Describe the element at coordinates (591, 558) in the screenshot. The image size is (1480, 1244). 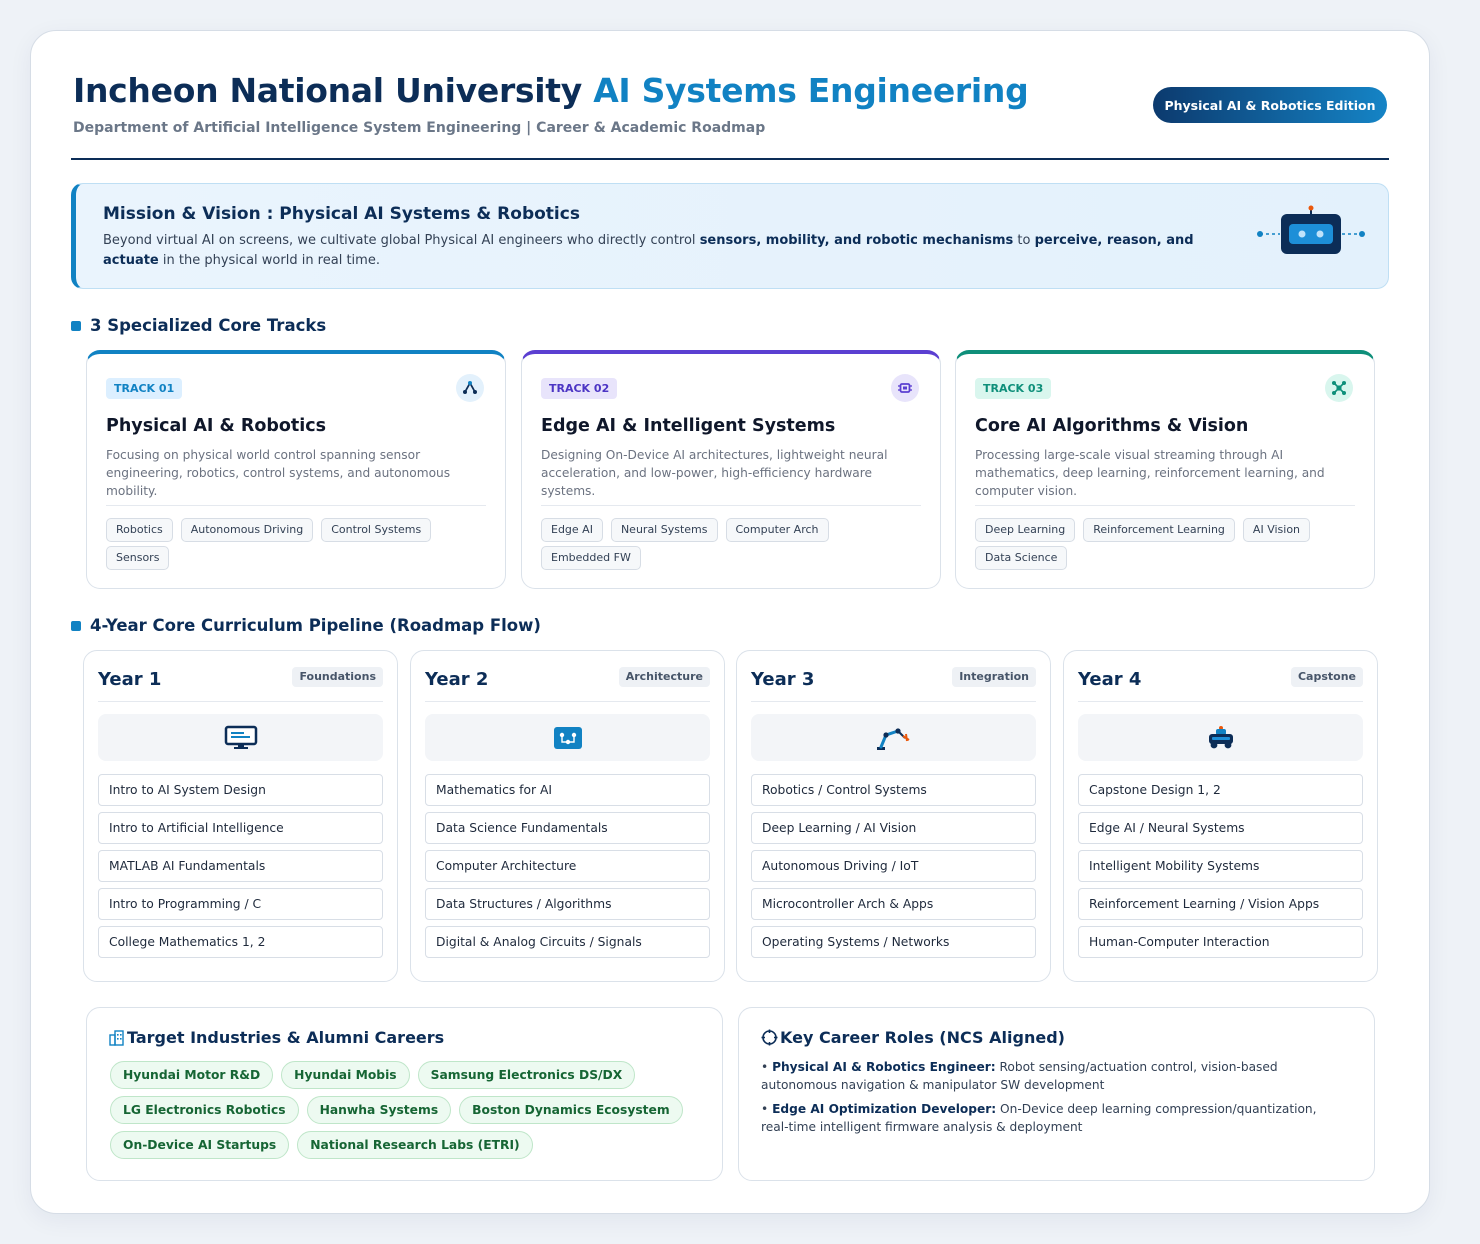
I see `tag: Embedded FW` at that location.